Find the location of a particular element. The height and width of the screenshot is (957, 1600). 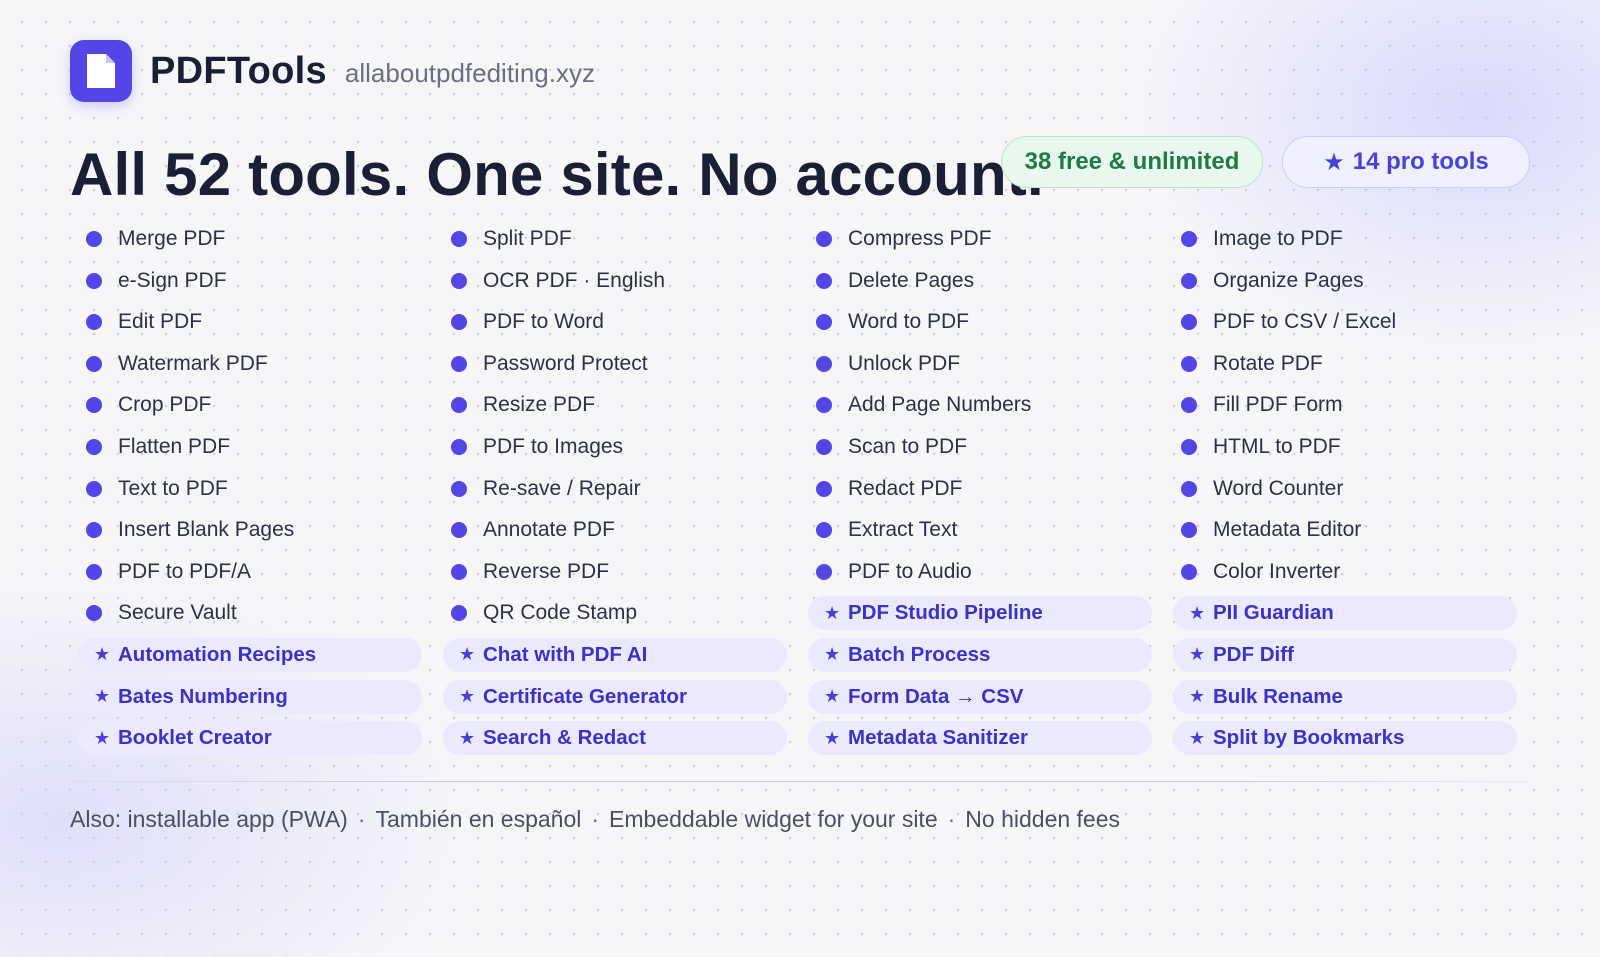

tool-label: PDF to PDF/A is located at coordinates (185, 571).